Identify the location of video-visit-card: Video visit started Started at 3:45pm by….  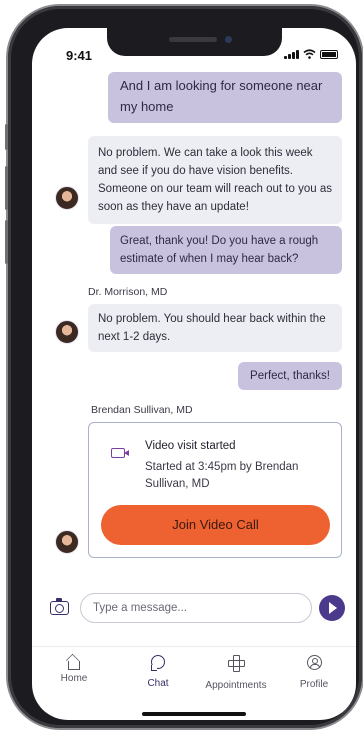
(215, 490).